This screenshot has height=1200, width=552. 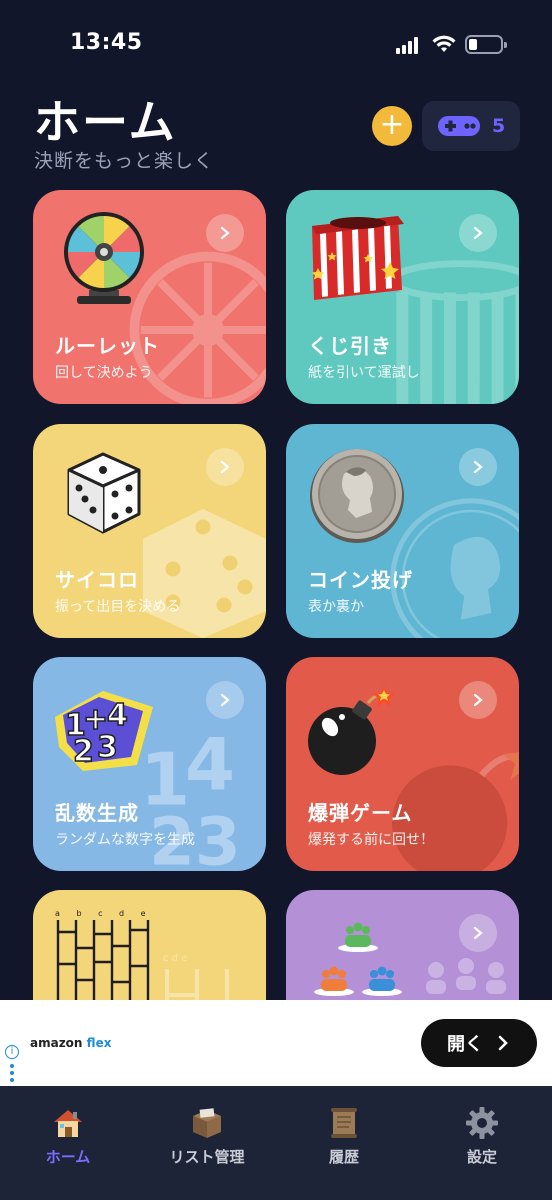 I want to click on card-title: くじ引き, so click(x=350, y=346).